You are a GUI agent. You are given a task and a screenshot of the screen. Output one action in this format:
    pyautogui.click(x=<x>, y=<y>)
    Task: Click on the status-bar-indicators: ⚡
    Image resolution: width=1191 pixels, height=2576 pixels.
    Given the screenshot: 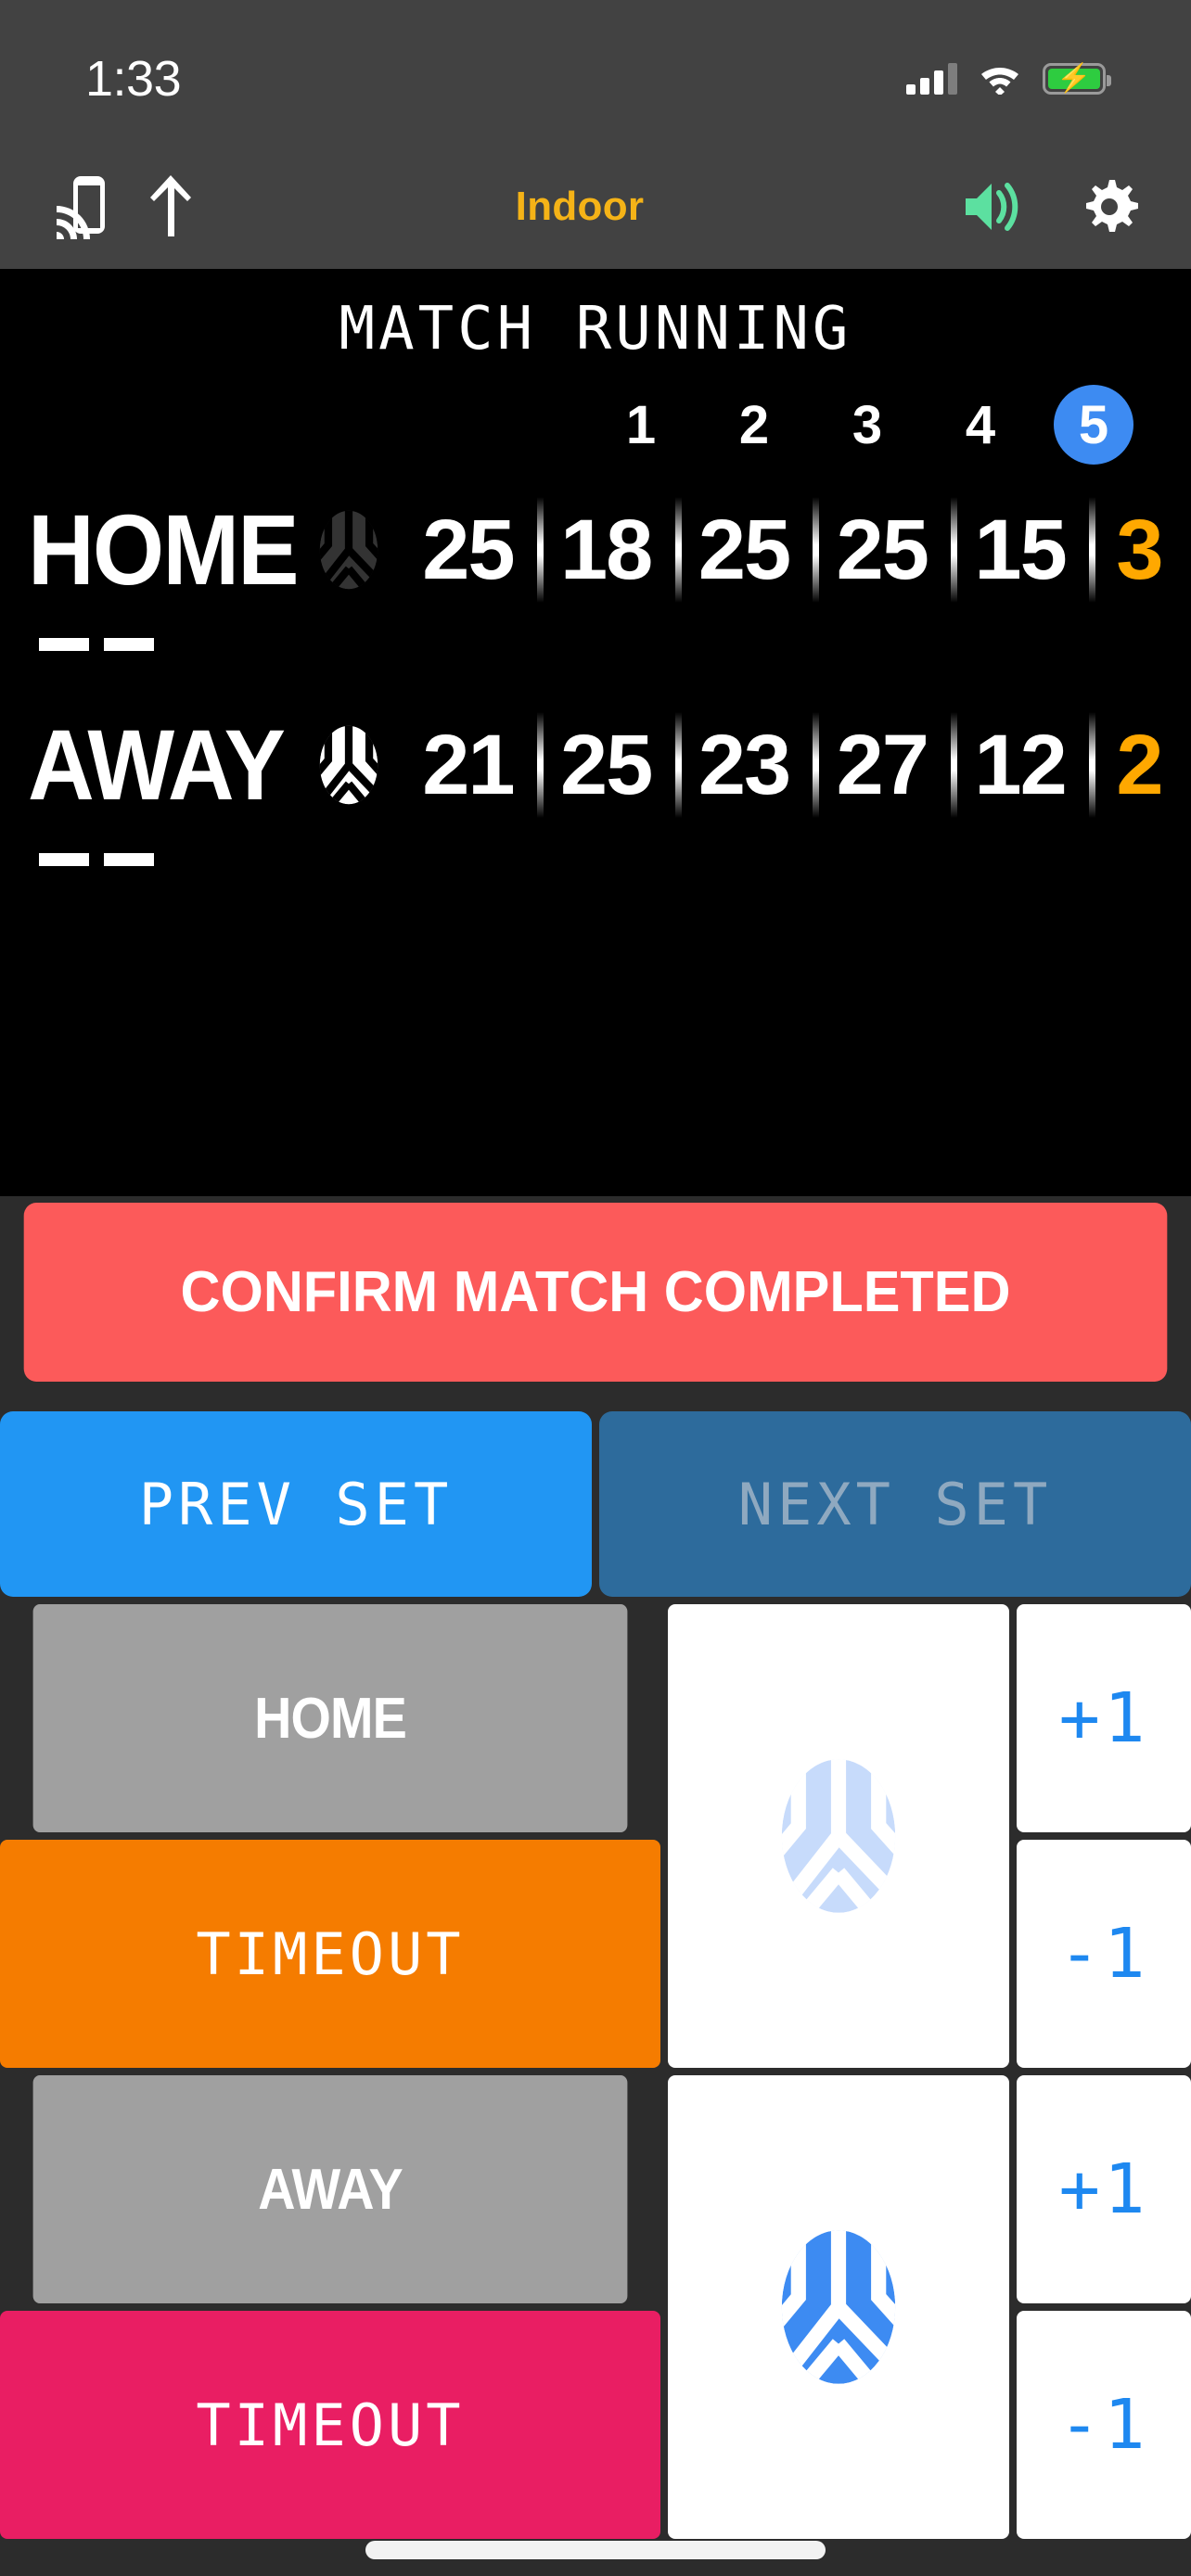 What is the action you would take?
    pyautogui.click(x=1008, y=79)
    